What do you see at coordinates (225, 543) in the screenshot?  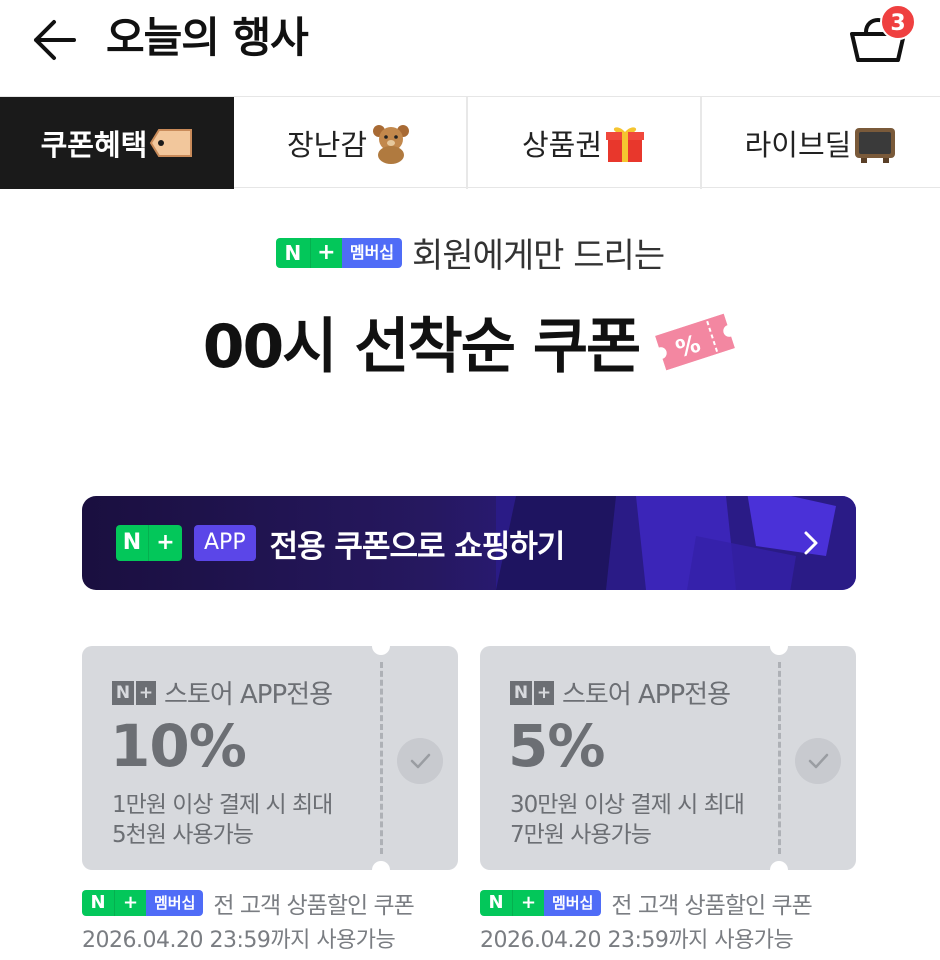 I see `banner-badge-app: APP` at bounding box center [225, 543].